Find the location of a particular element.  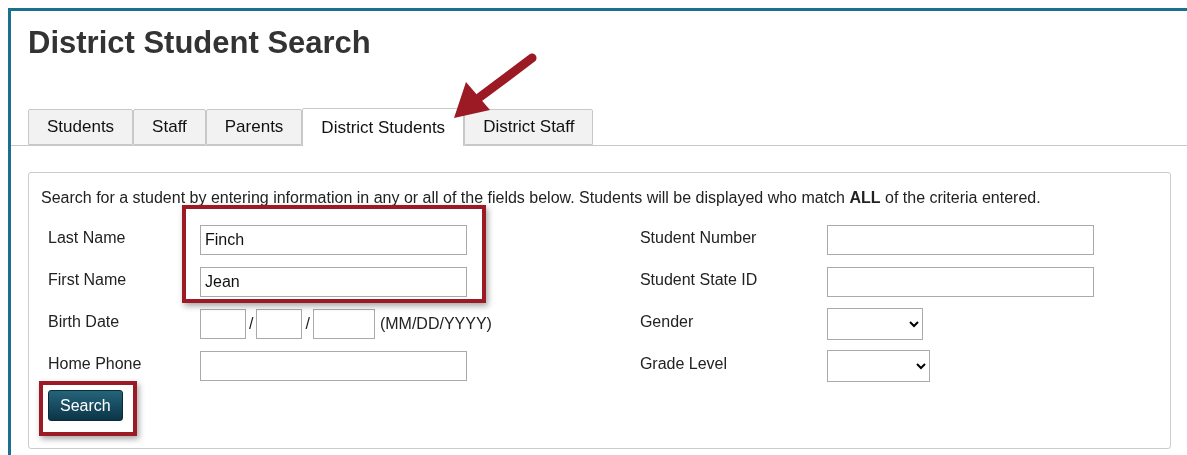

tab: Students is located at coordinates (81, 127).